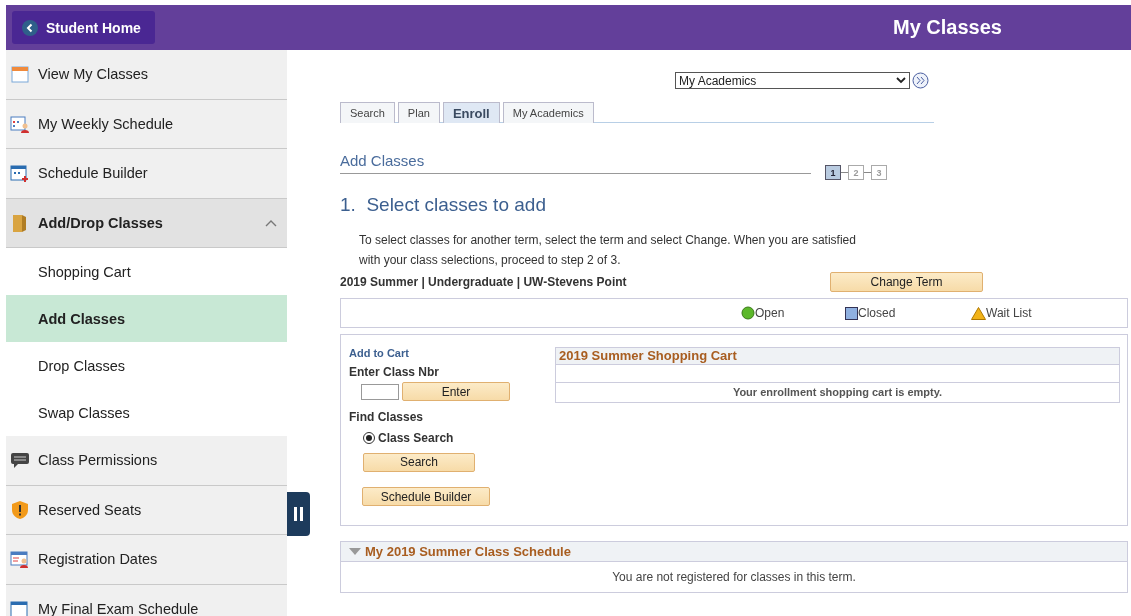  What do you see at coordinates (146, 75) in the screenshot?
I see `sidebar-item: View My Classes` at bounding box center [146, 75].